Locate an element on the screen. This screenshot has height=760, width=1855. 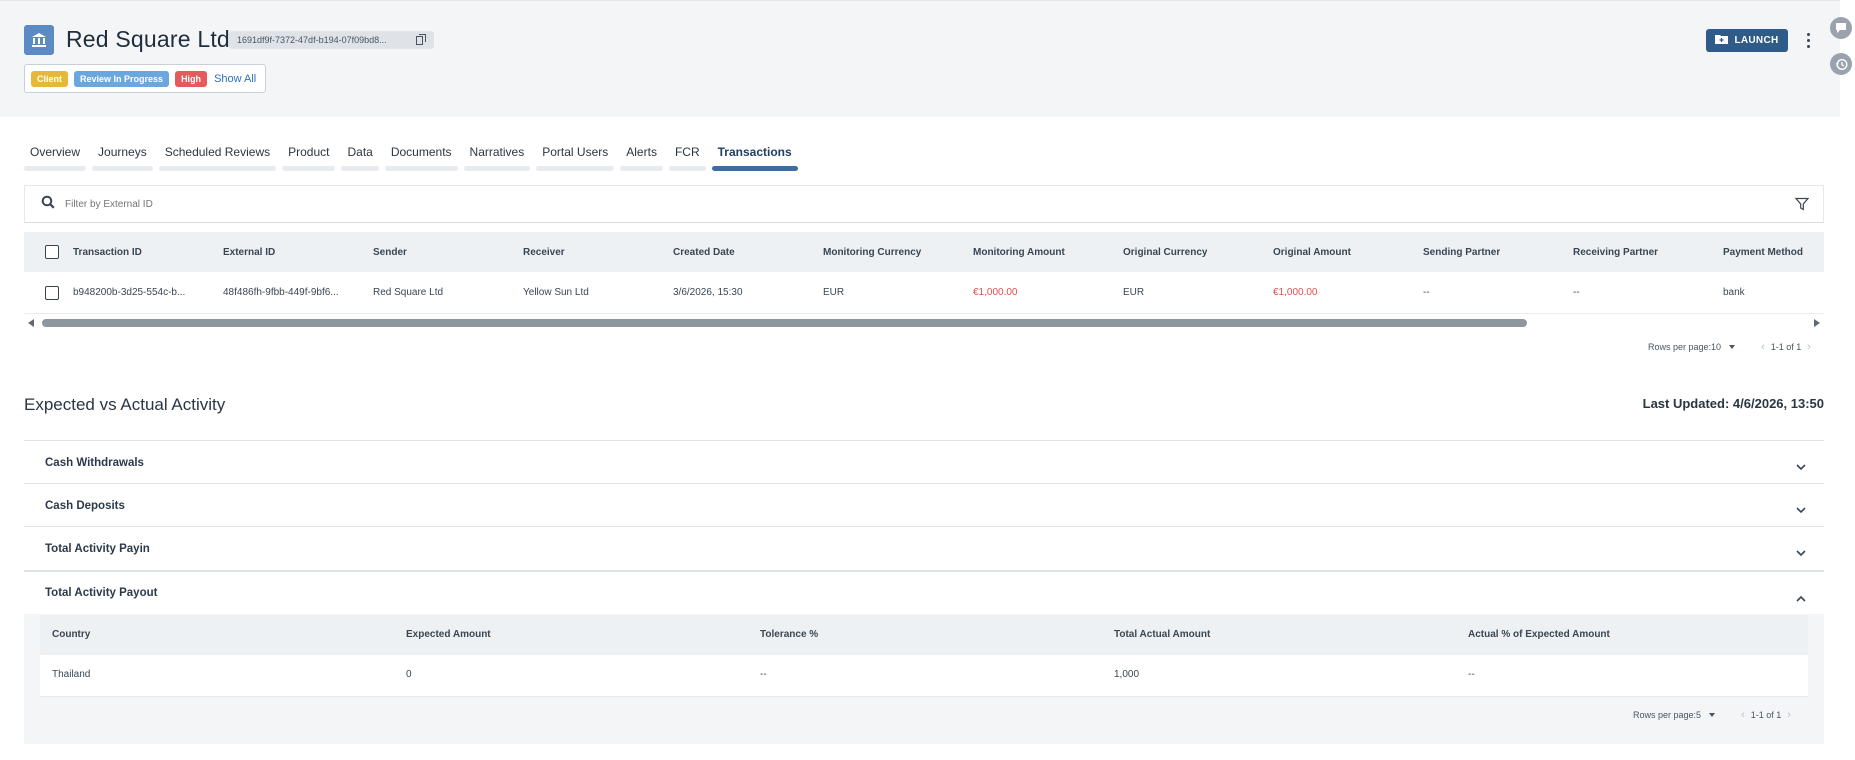
col-country: Country is located at coordinates (71, 634).